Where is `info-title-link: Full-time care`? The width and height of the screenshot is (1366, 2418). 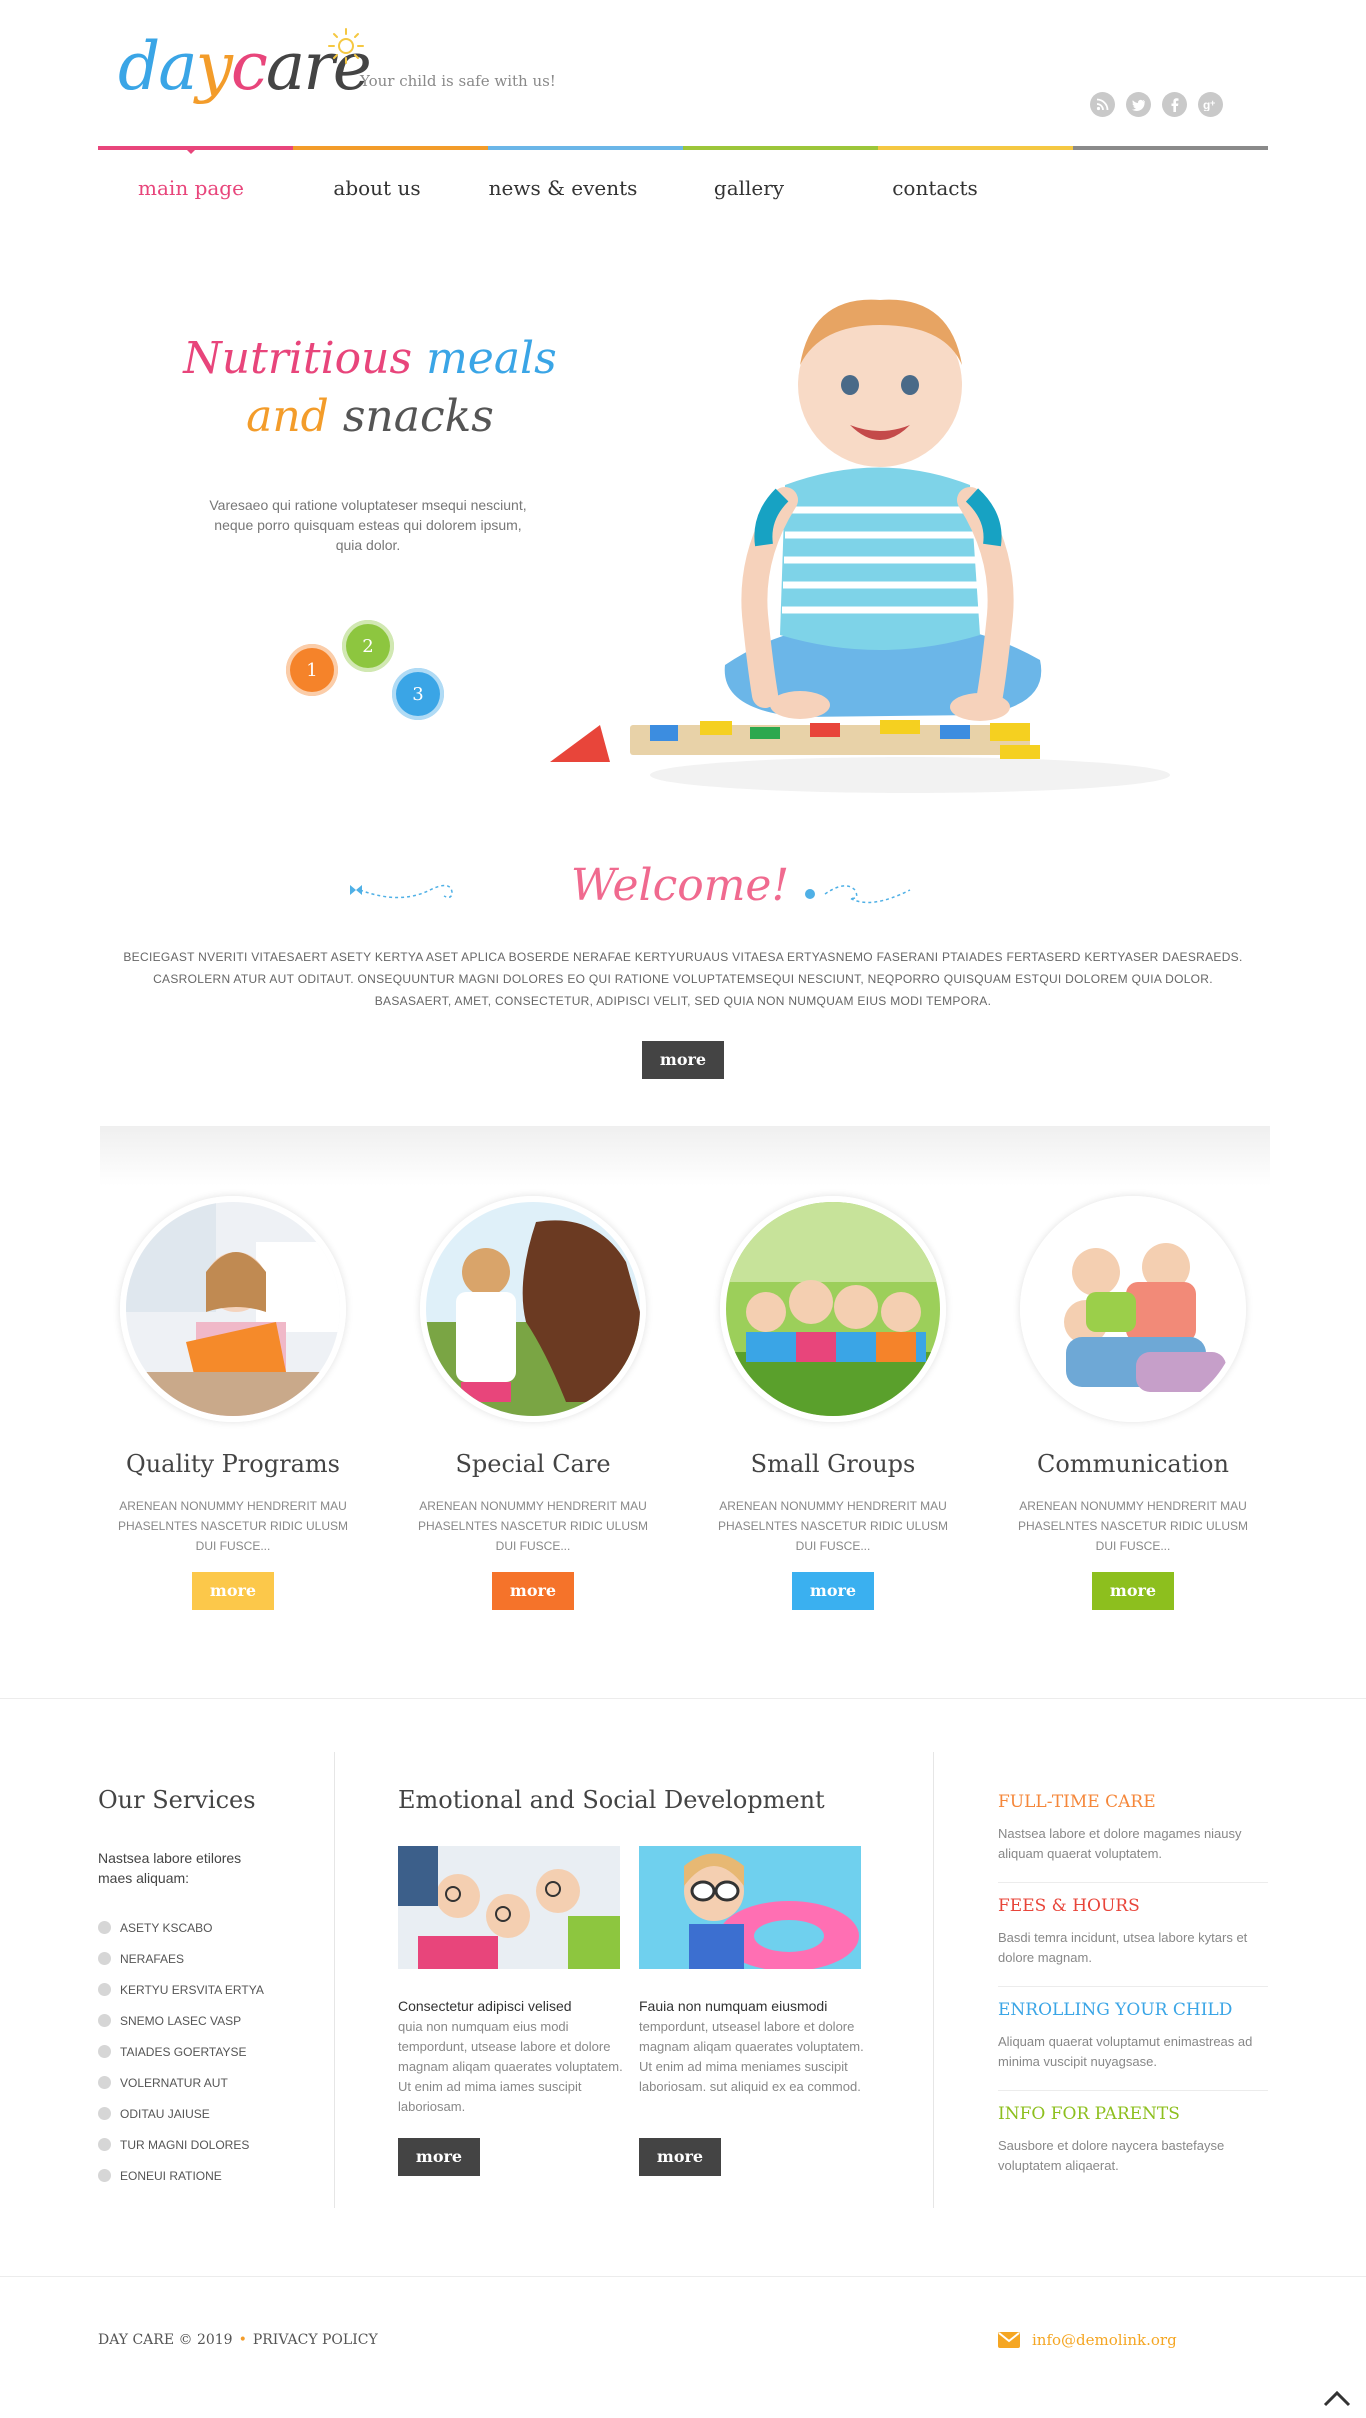 info-title-link: Full-time care is located at coordinates (1133, 1802).